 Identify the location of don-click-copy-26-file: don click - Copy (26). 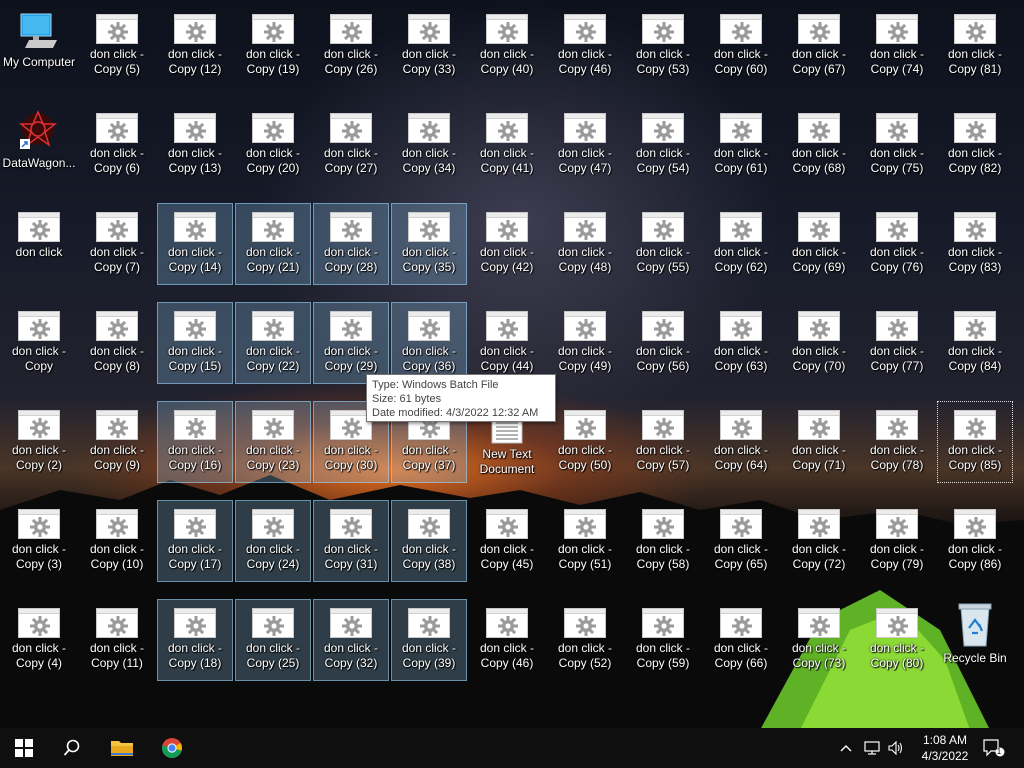
(351, 46).